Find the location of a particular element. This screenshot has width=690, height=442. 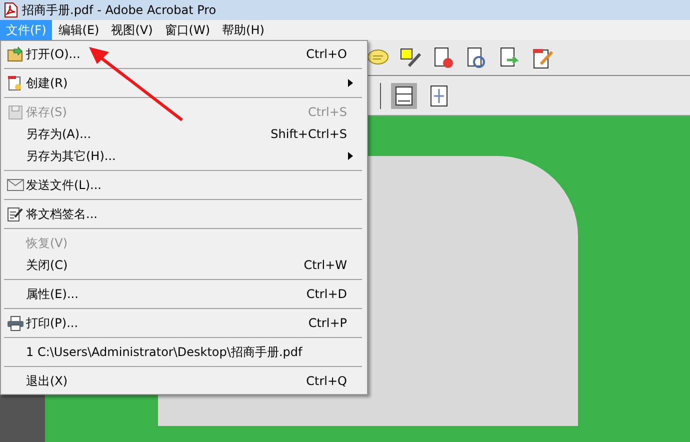

menu-item: 恢复(V) is located at coordinates (46, 243).